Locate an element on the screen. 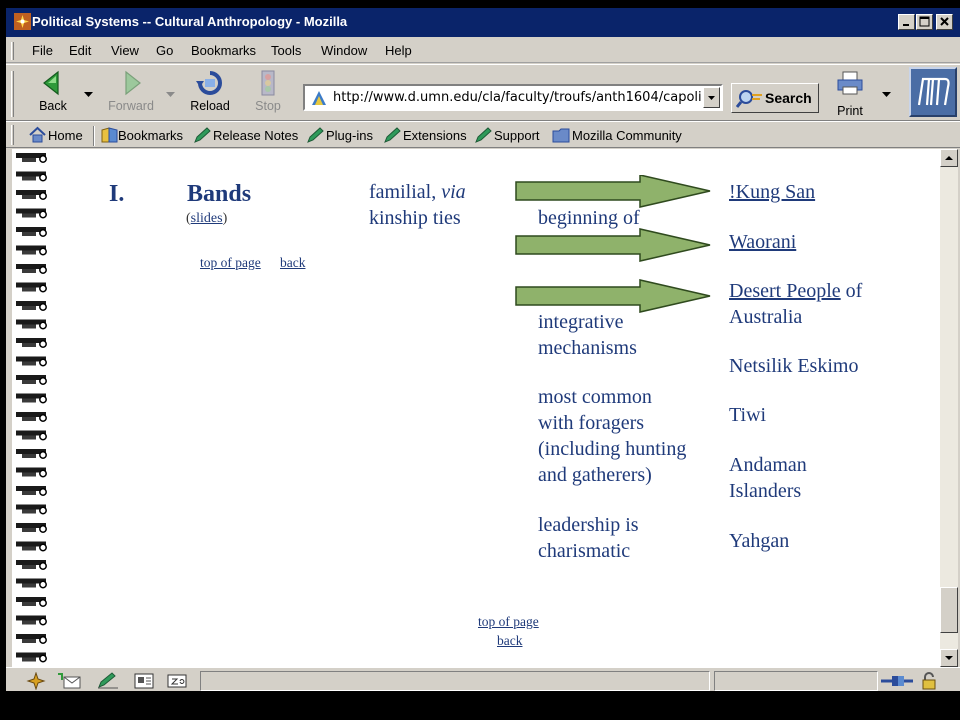 The width and height of the screenshot is (960, 720). mozilla-community-bookmark: Mozilla Community is located at coordinates (617, 136).